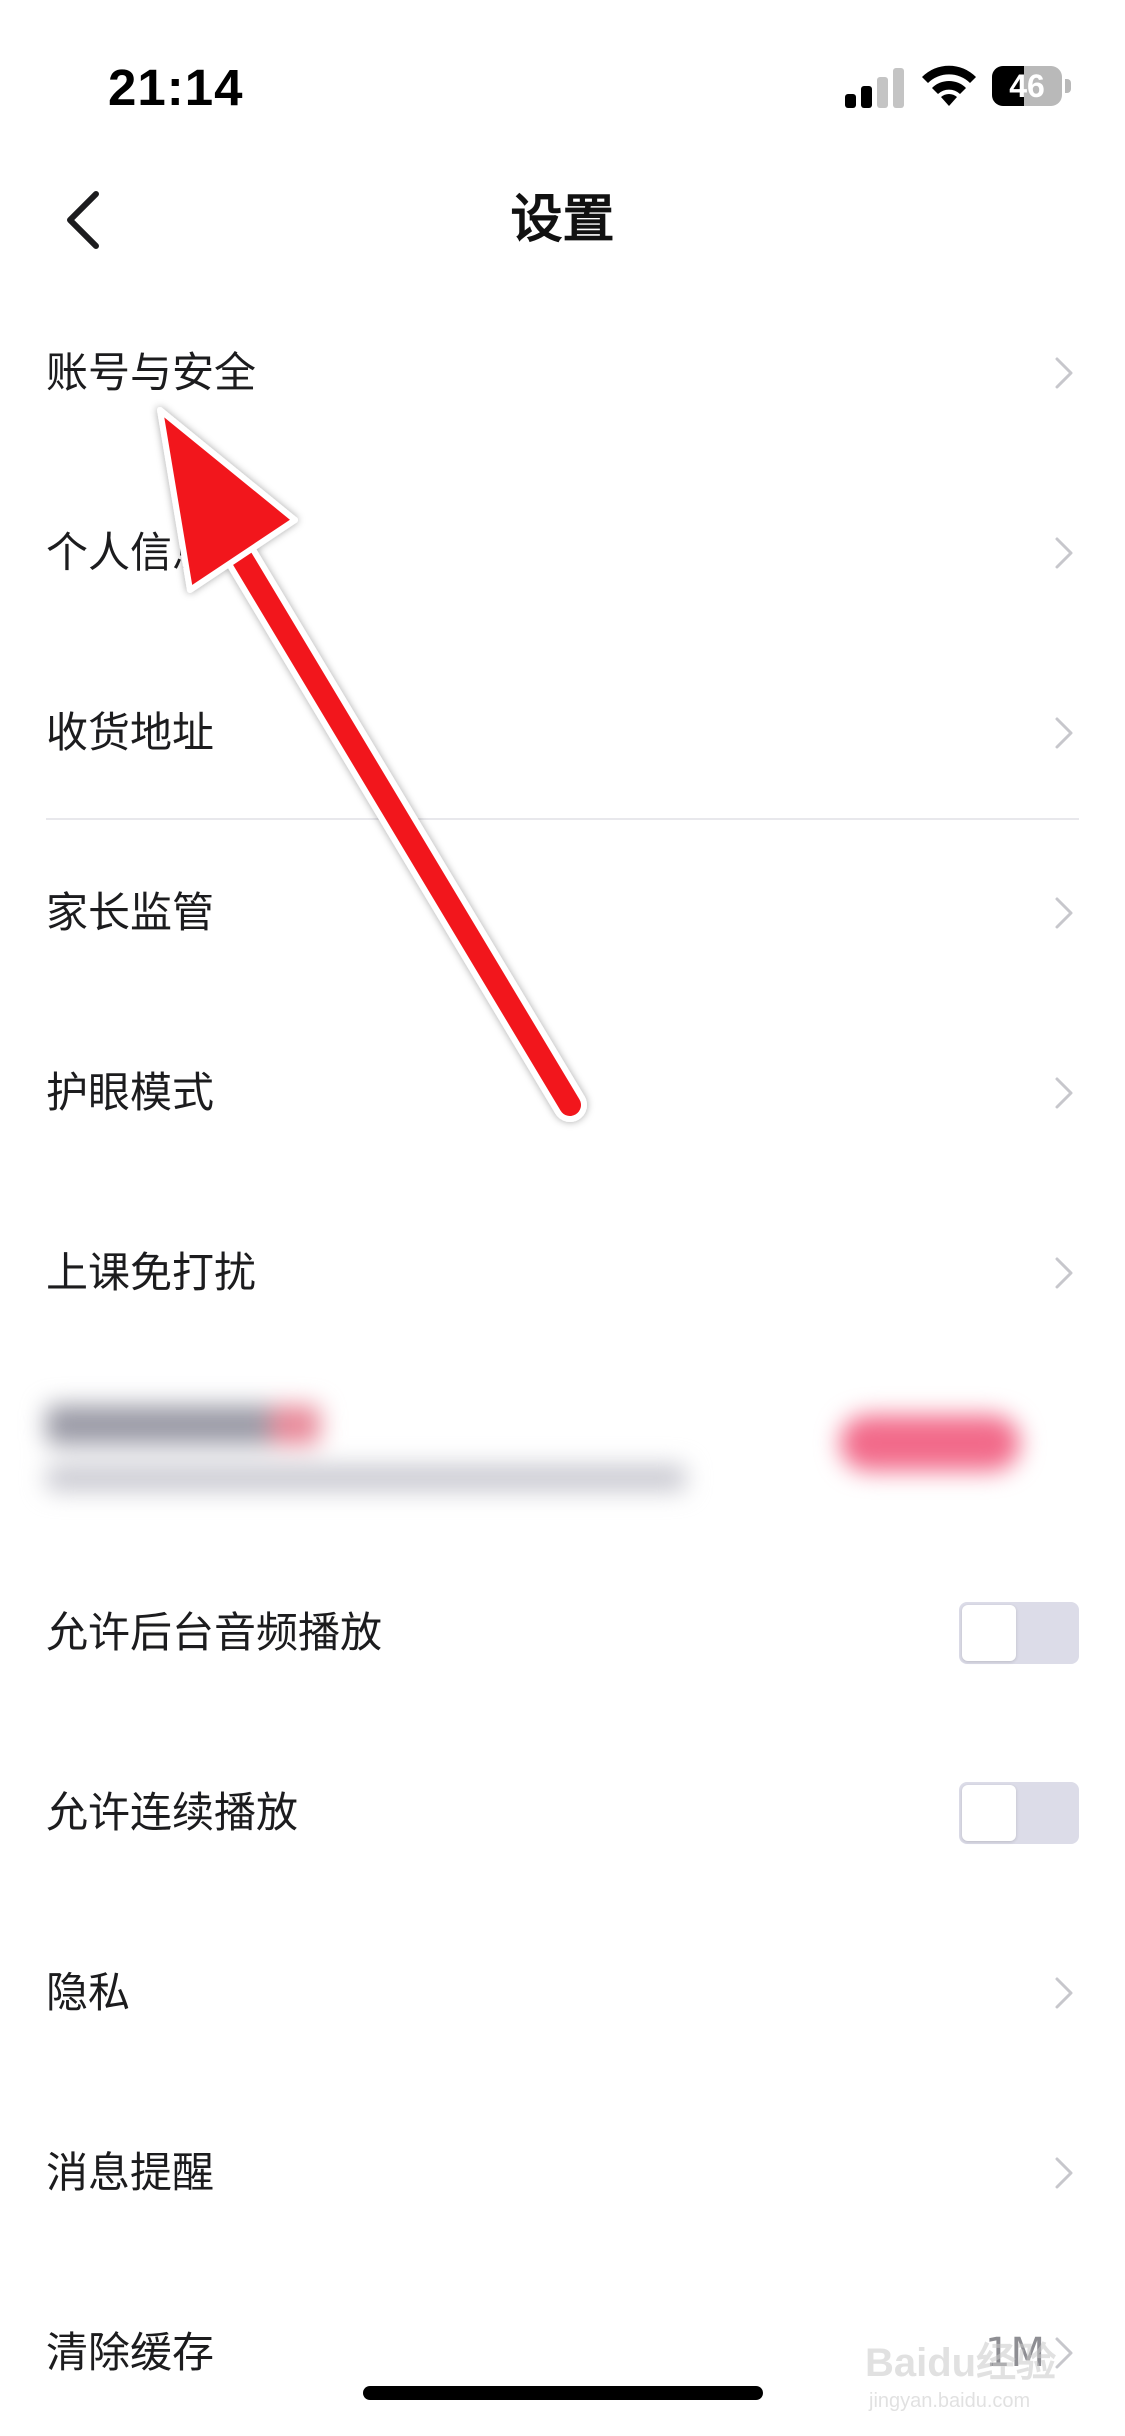  What do you see at coordinates (172, 1812) in the screenshot?
I see `settings-item-label: 允许连续播放` at bounding box center [172, 1812].